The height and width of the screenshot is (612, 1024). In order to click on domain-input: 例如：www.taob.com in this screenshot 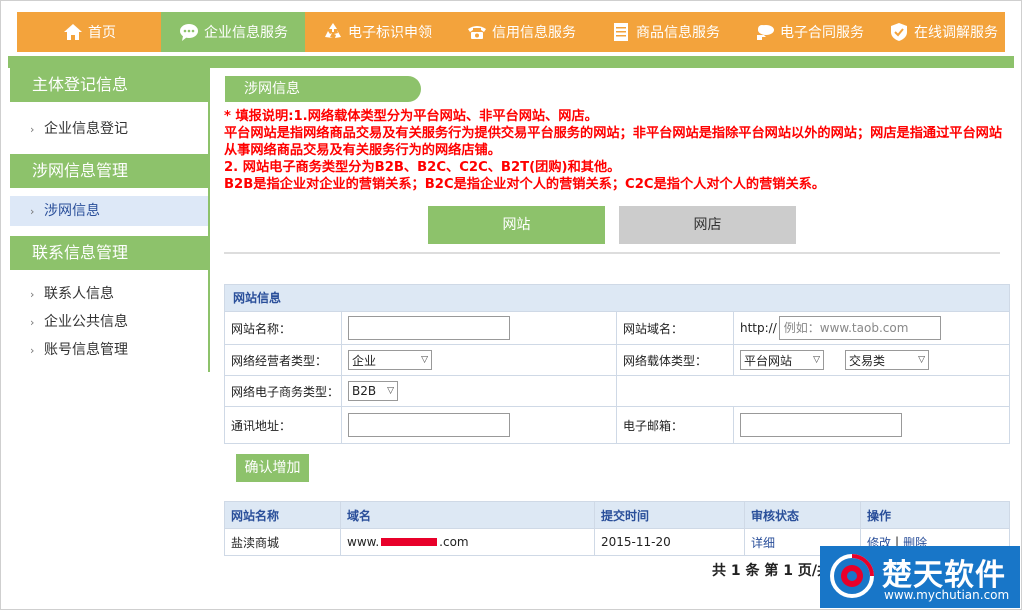, I will do `click(859, 328)`.